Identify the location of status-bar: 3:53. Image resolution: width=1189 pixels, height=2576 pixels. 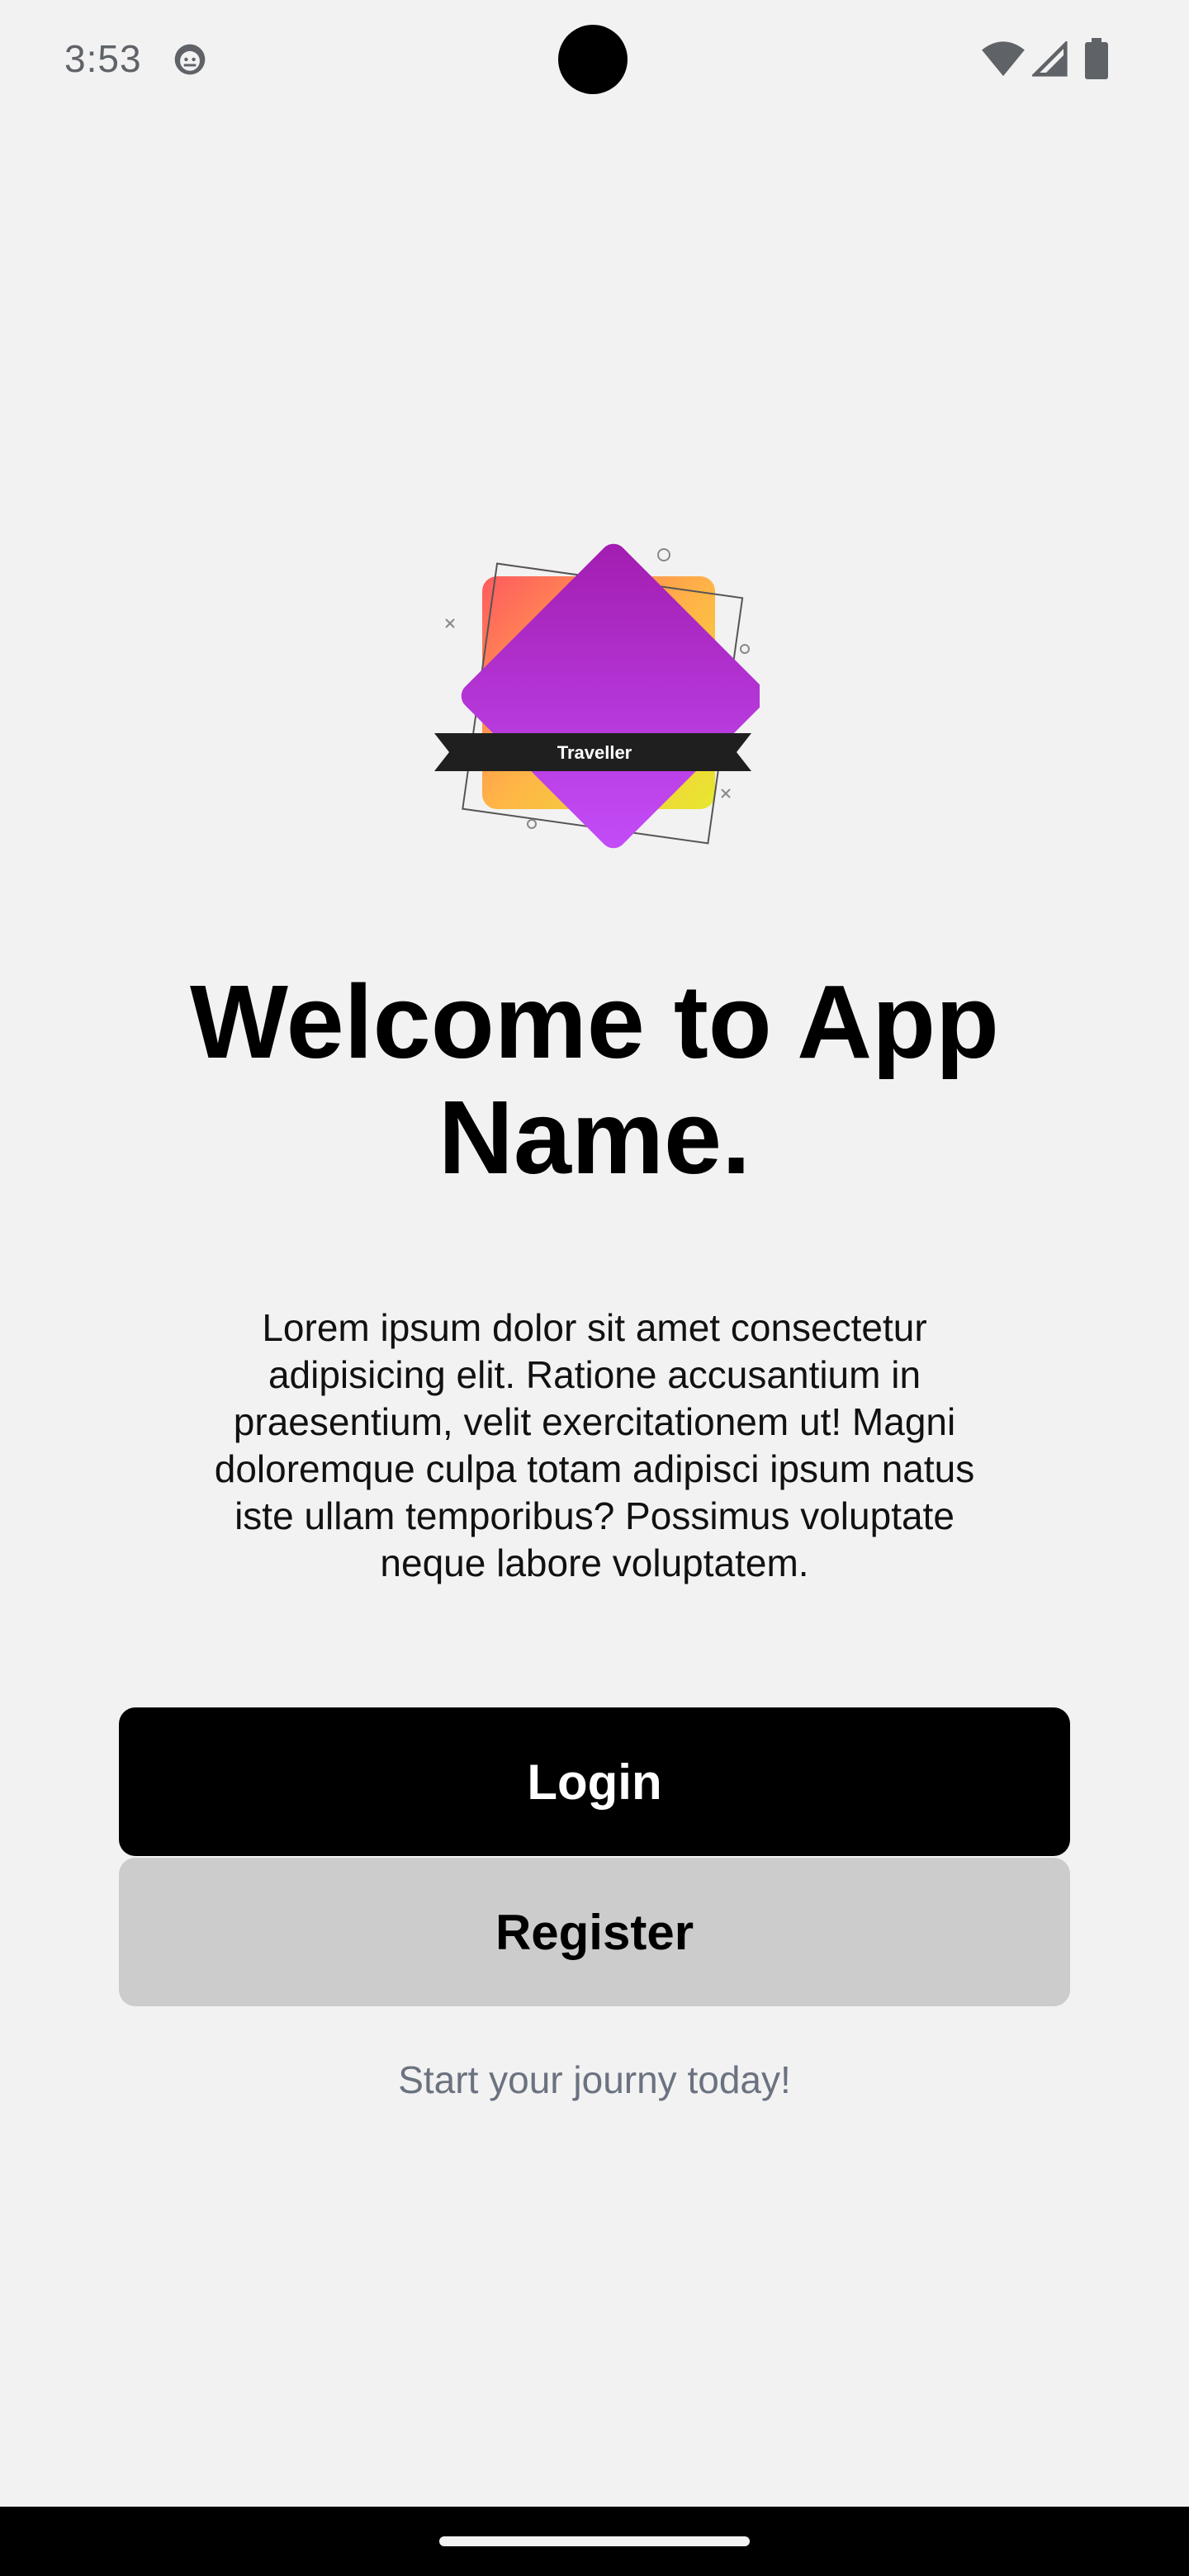
(594, 62).